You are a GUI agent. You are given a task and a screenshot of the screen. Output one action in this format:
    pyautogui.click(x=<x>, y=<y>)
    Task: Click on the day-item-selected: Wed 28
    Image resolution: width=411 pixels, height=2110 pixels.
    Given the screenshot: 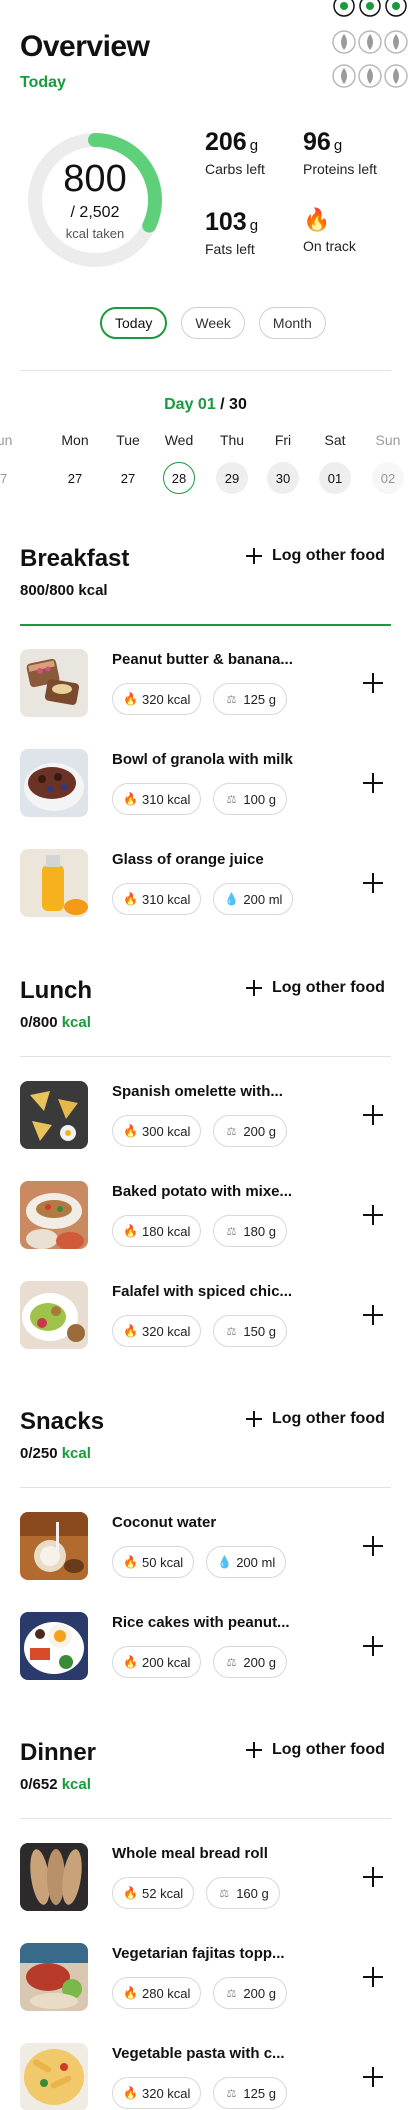 What is the action you would take?
    pyautogui.click(x=179, y=463)
    